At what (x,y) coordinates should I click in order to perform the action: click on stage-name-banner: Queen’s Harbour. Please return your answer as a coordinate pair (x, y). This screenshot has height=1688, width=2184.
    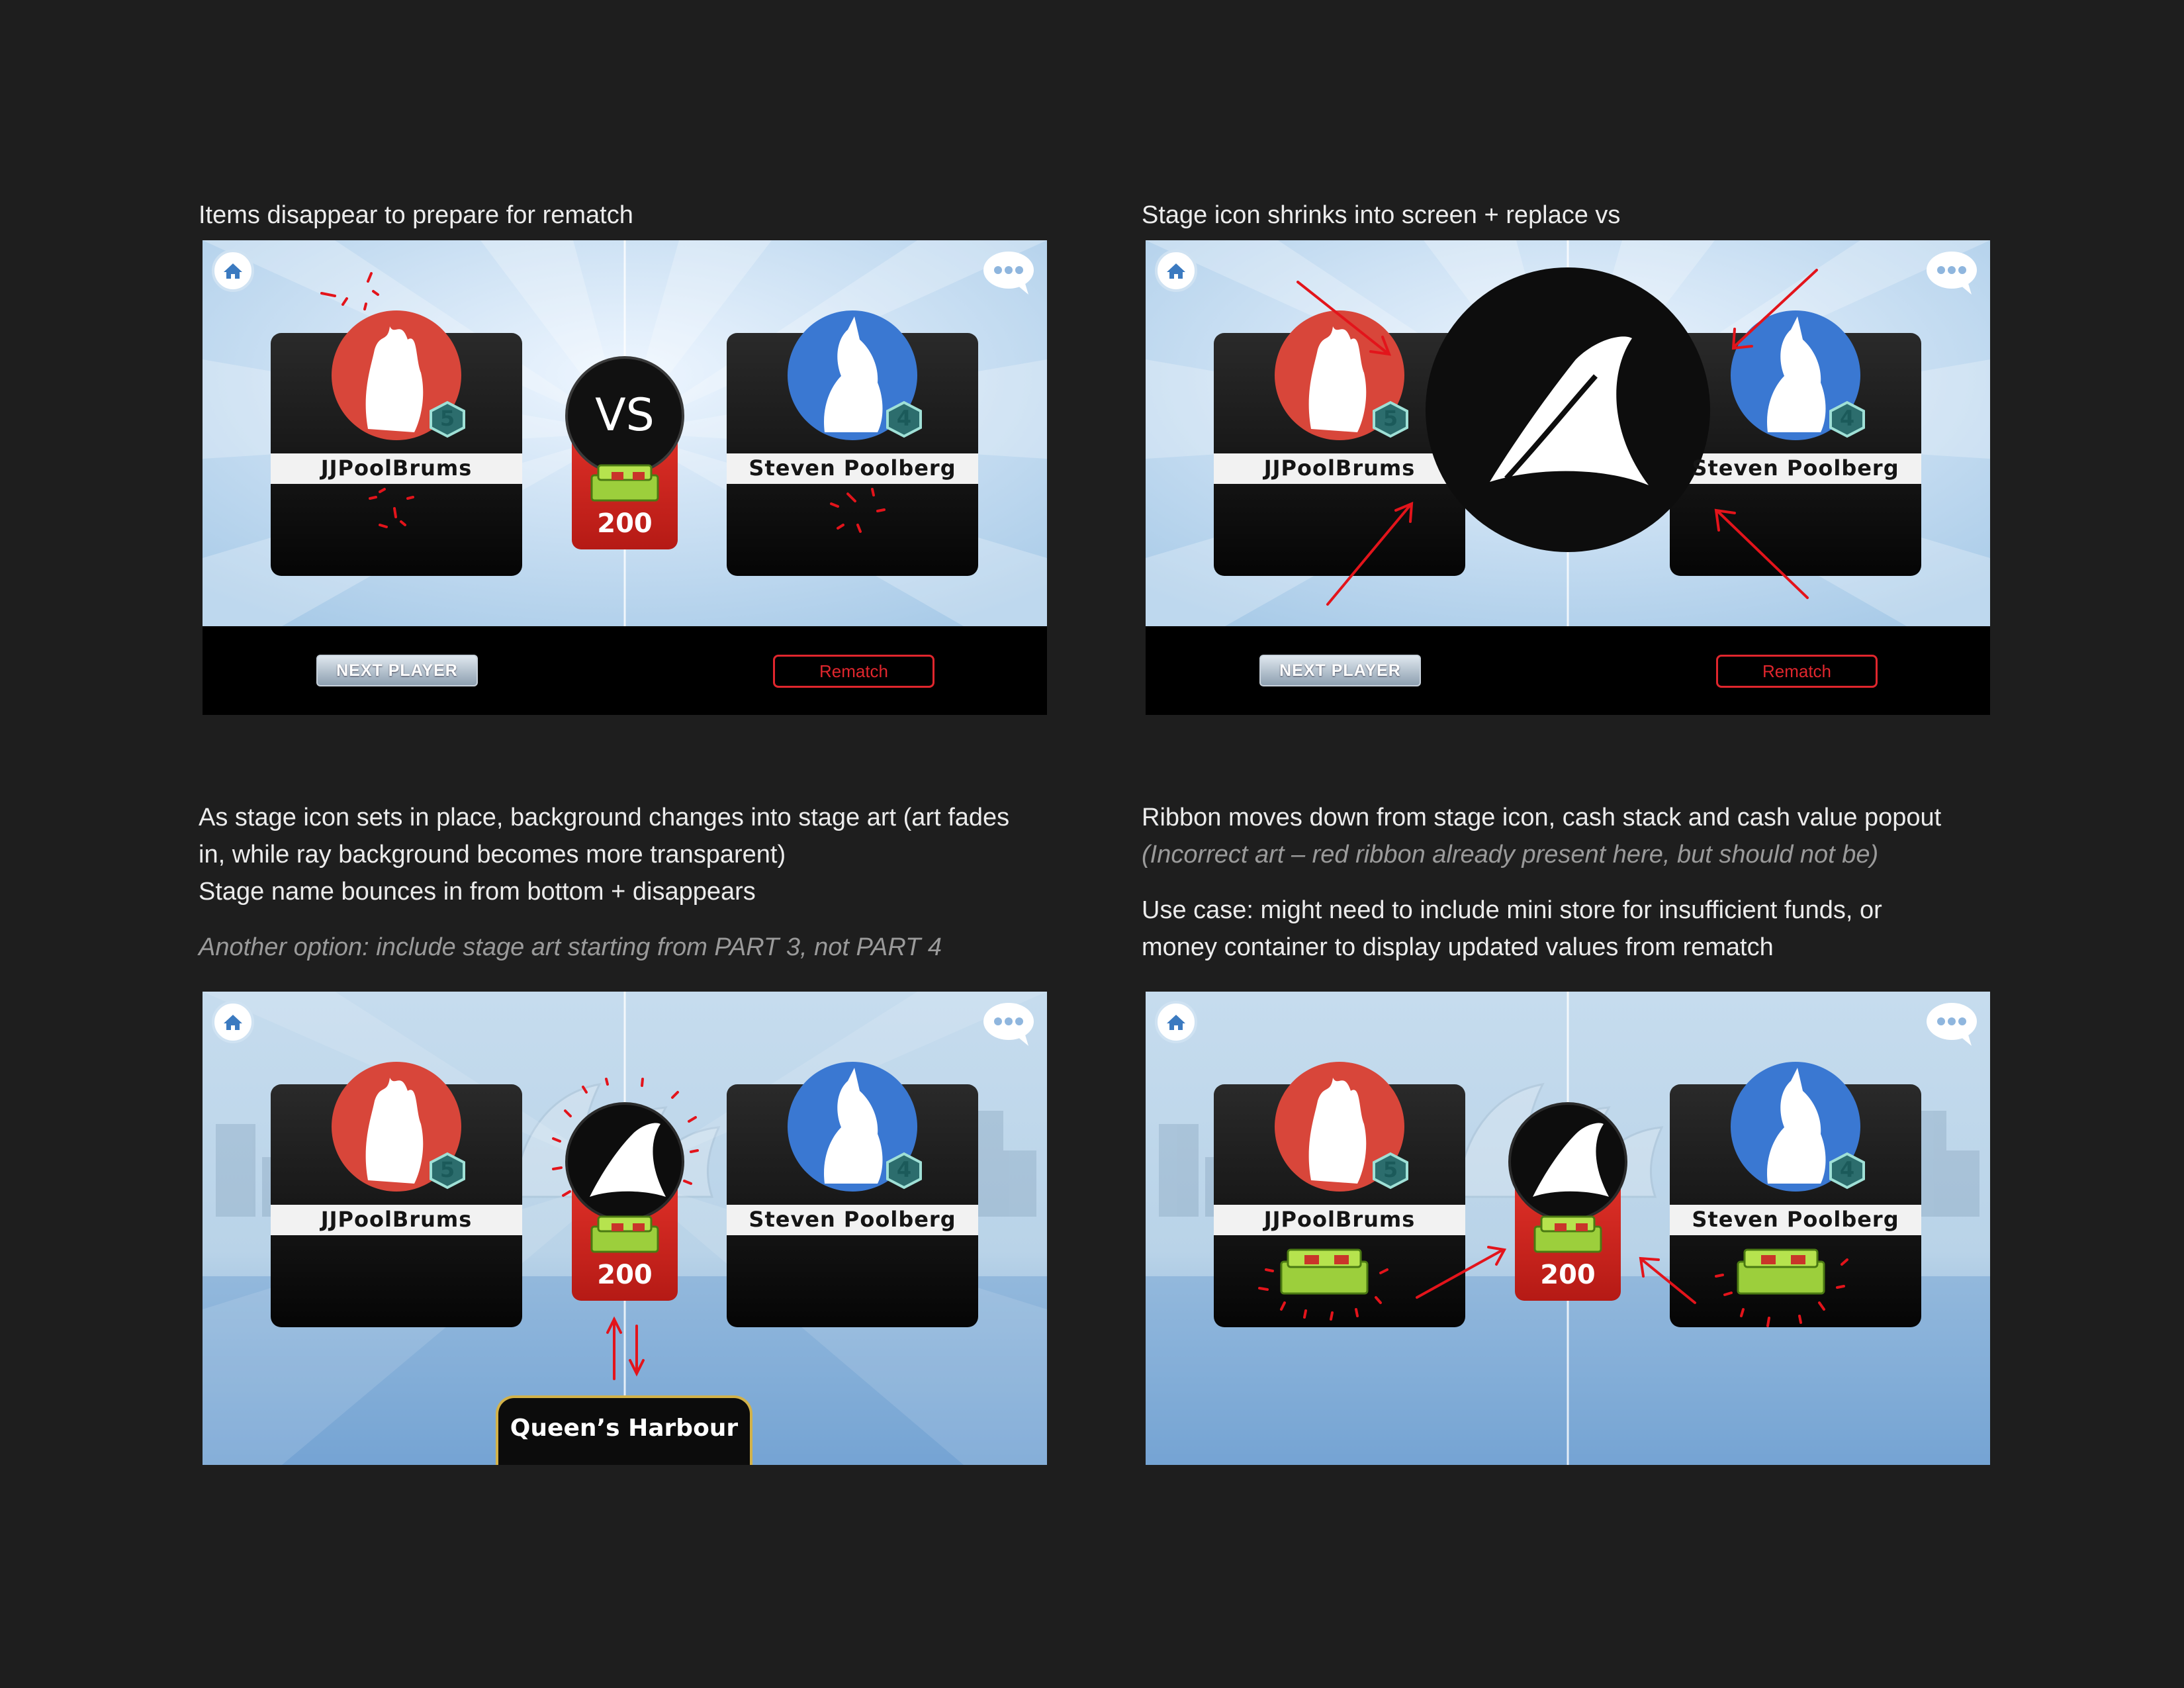
    Looking at the image, I should click on (624, 1430).